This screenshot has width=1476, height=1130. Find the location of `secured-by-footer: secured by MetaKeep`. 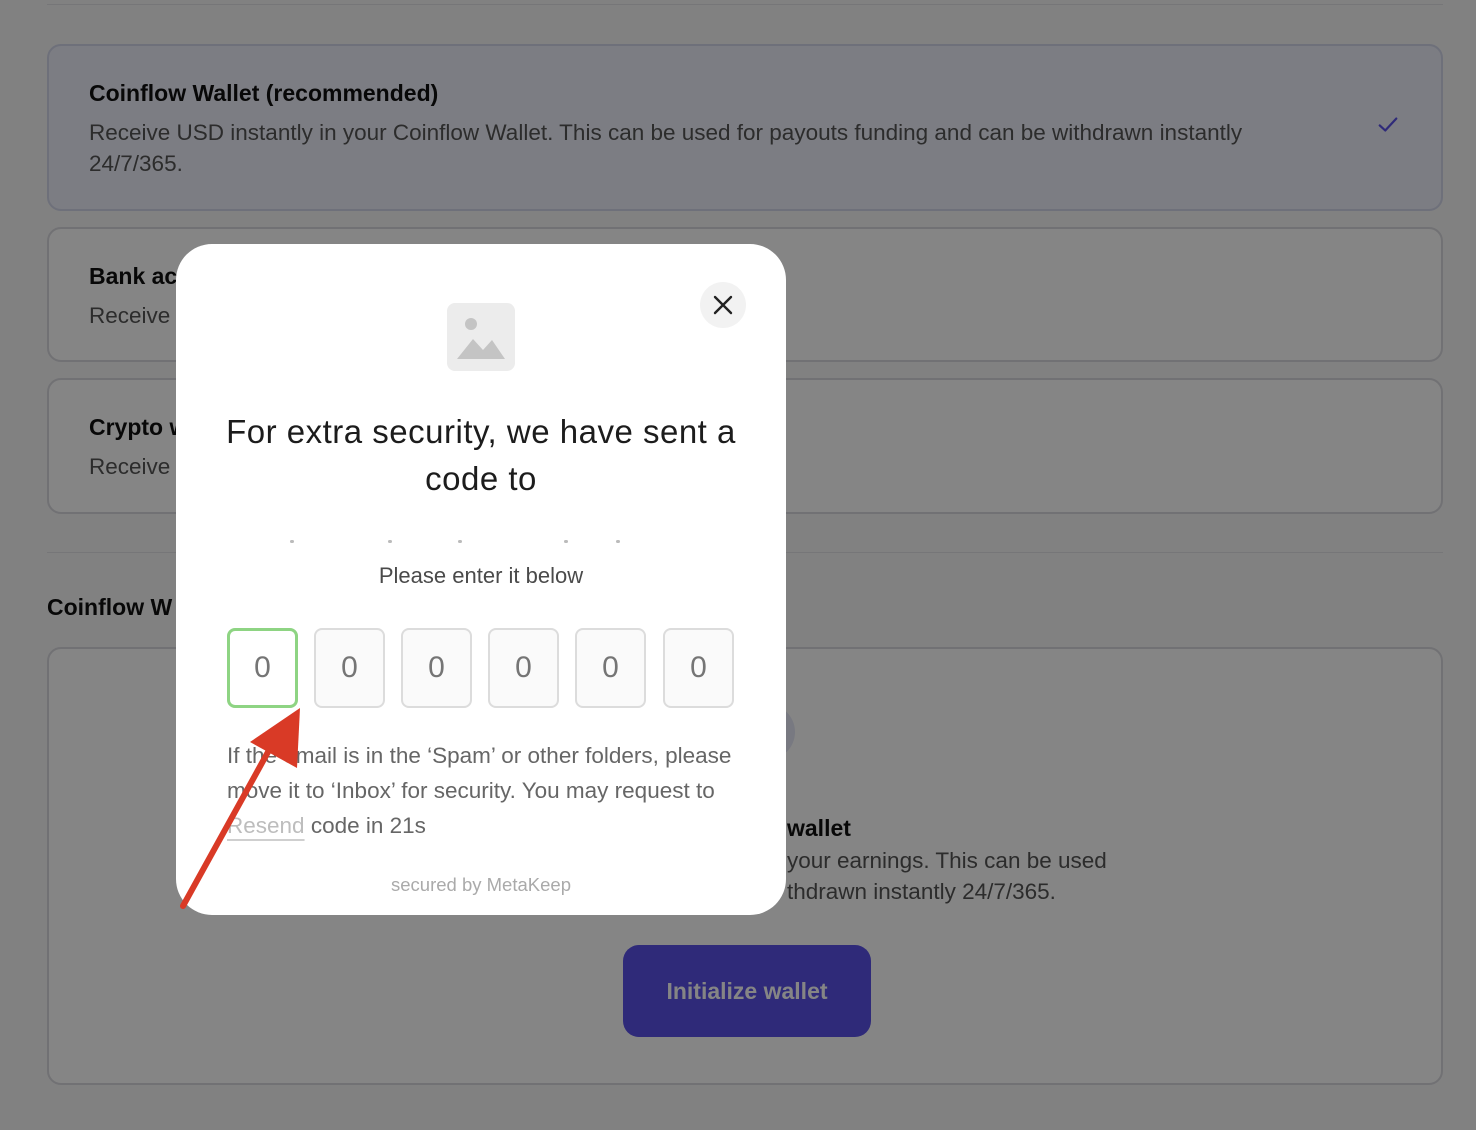

secured-by-footer: secured by MetaKeep is located at coordinates (481, 884).